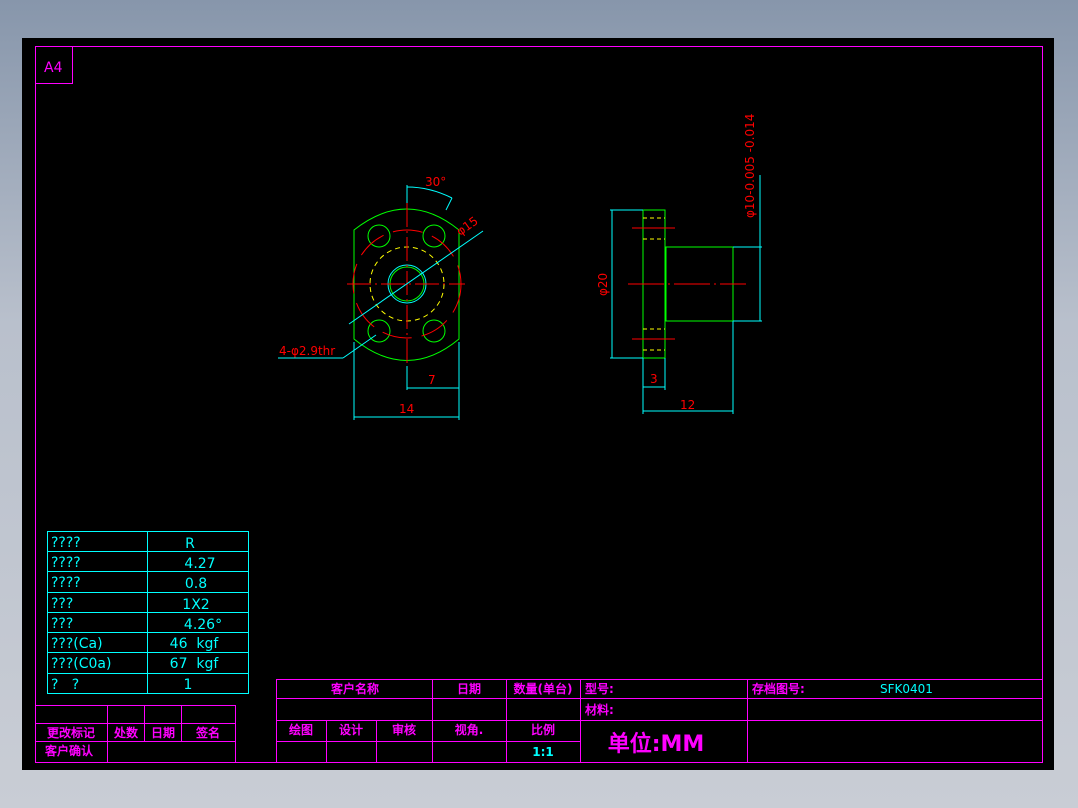 This screenshot has width=1078, height=808. I want to click on half-width-dim: 7, so click(432, 380).